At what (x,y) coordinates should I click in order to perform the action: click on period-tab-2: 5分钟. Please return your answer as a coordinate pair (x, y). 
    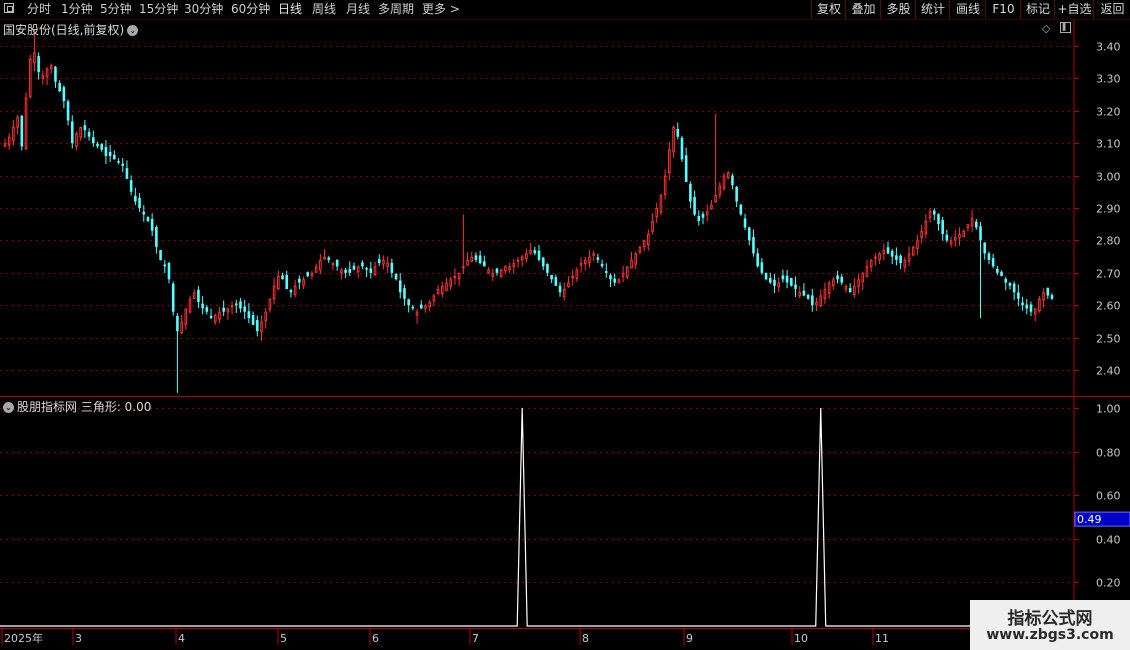
    Looking at the image, I should click on (116, 9).